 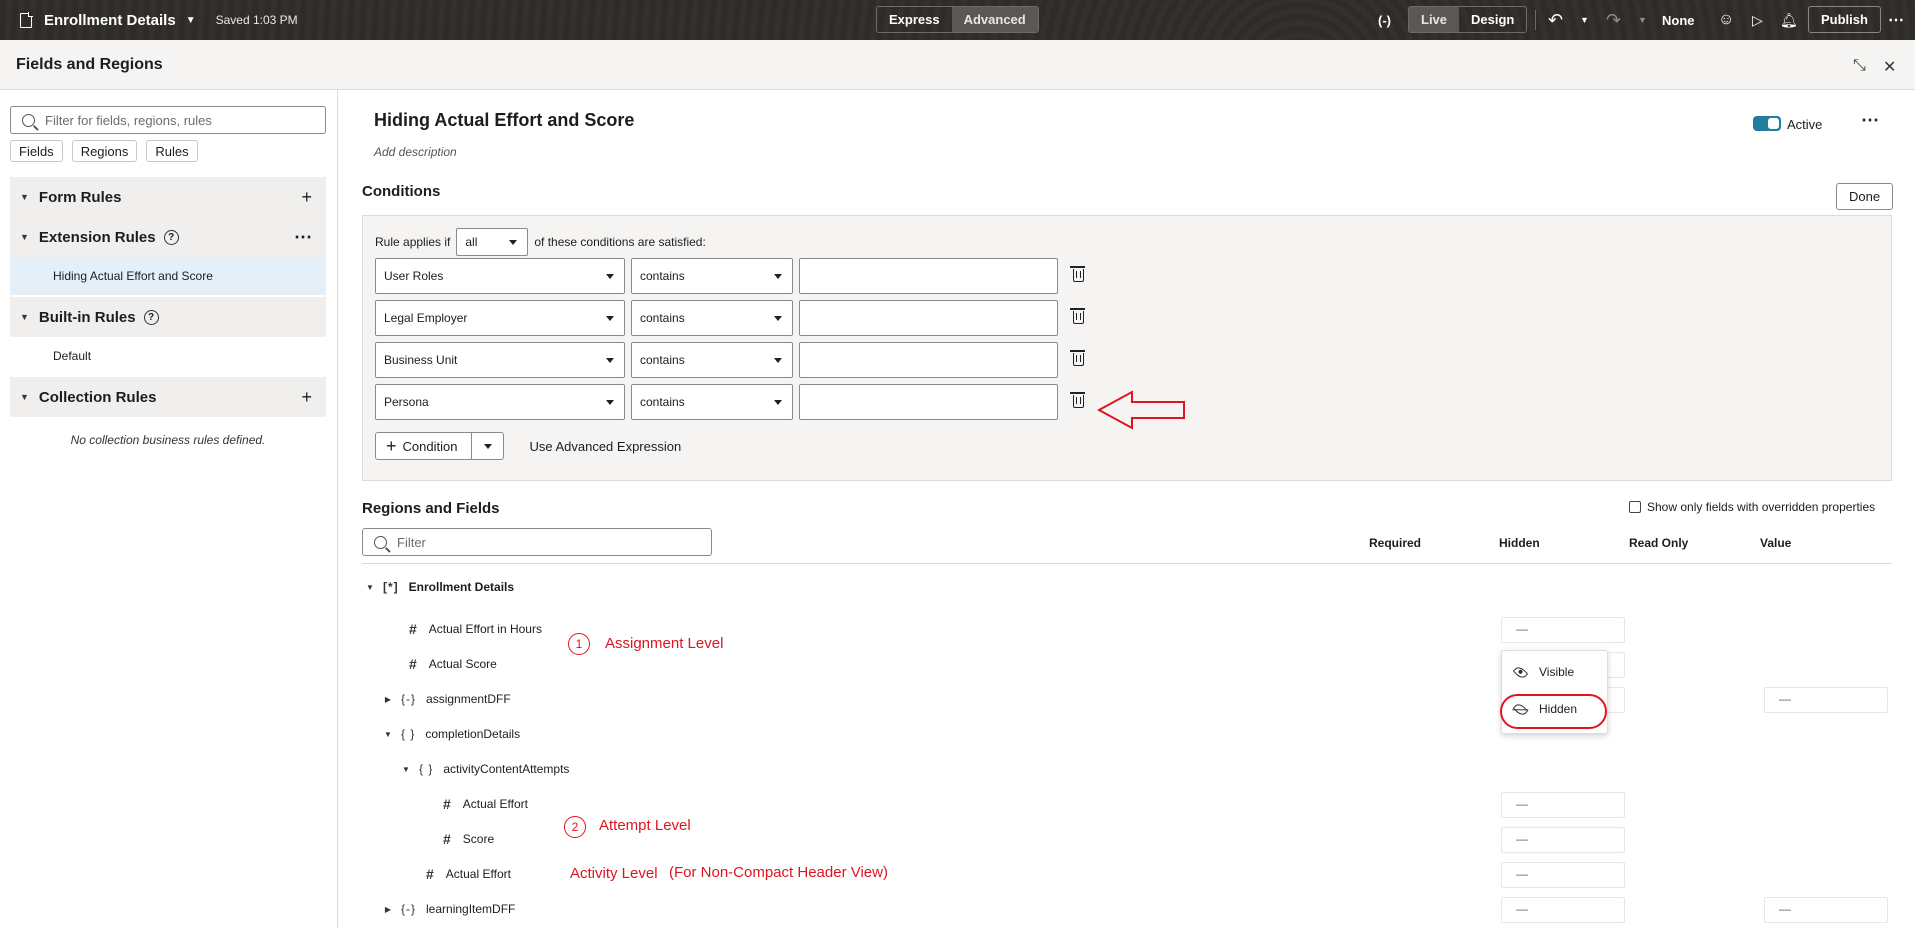 What do you see at coordinates (104, 151) in the screenshot?
I see `chip-regions: Regions` at bounding box center [104, 151].